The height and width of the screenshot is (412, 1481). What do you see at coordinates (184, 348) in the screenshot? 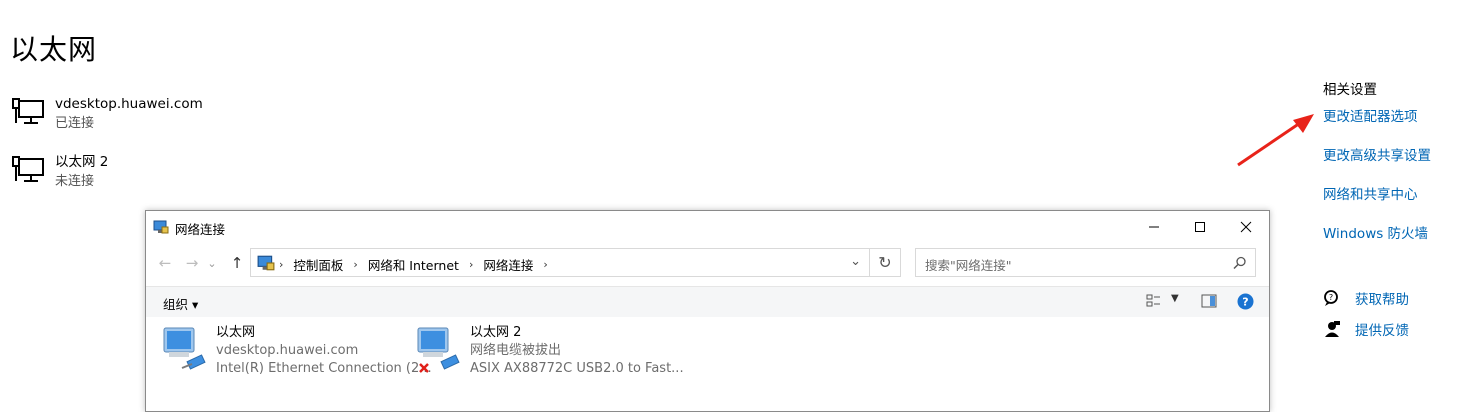
I see `network-adapter-icon` at bounding box center [184, 348].